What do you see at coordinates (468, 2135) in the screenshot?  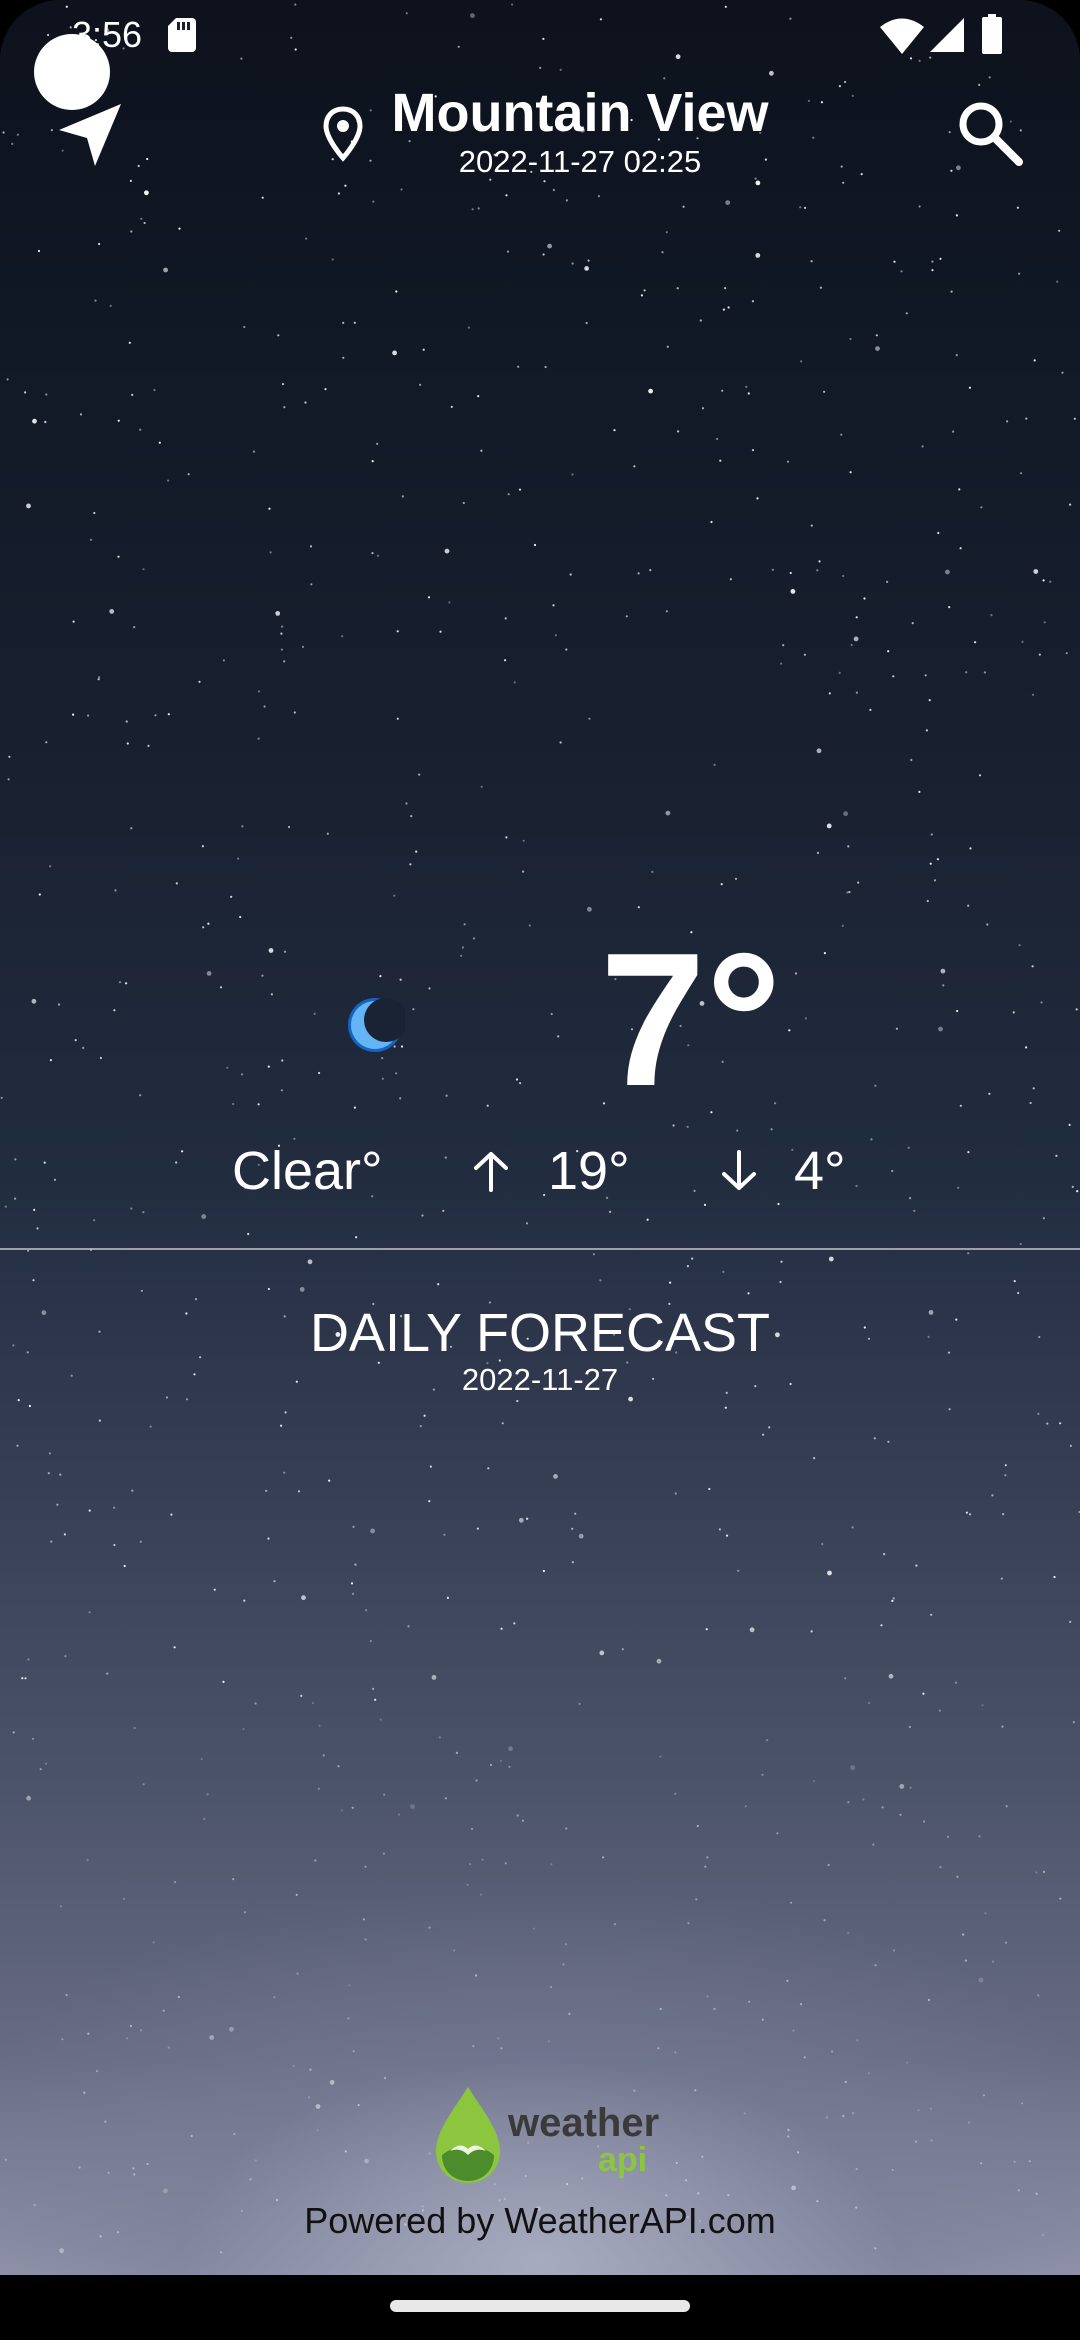 I see `water-drop-icon` at bounding box center [468, 2135].